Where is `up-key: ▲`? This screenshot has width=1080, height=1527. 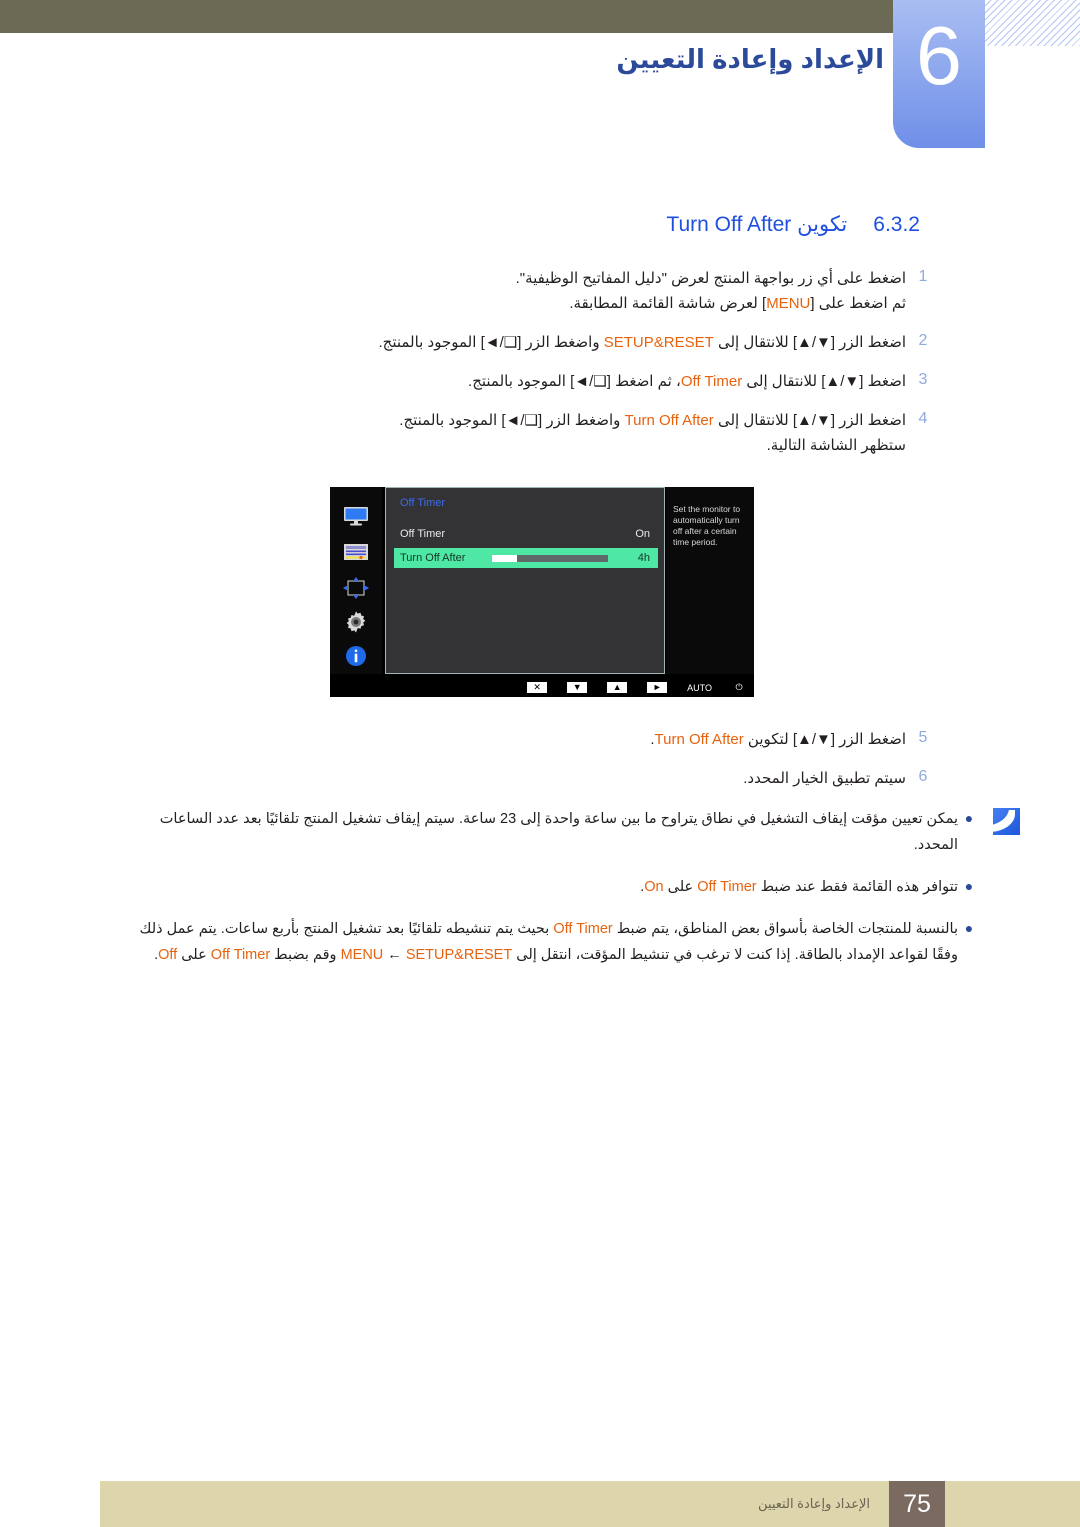
up-key: ▲ is located at coordinates (617, 687).